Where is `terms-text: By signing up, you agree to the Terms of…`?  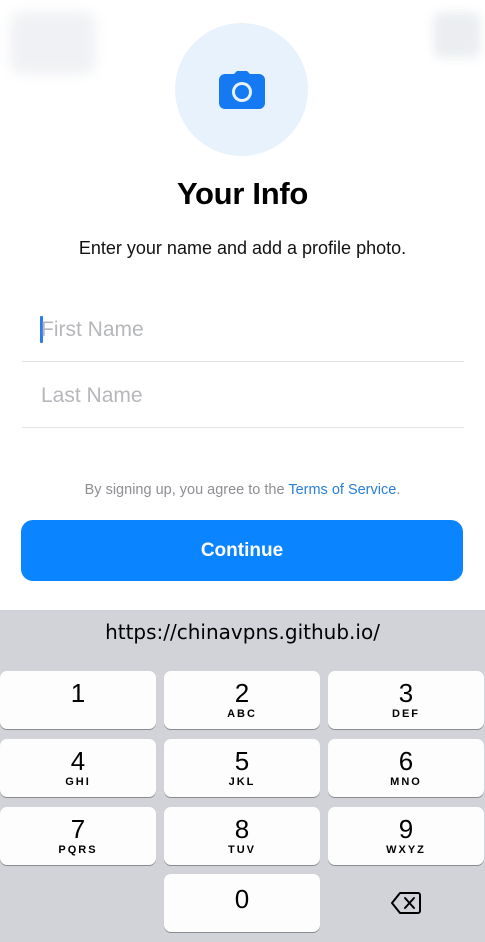 terms-text: By signing up, you agree to the Terms of… is located at coordinates (242, 490).